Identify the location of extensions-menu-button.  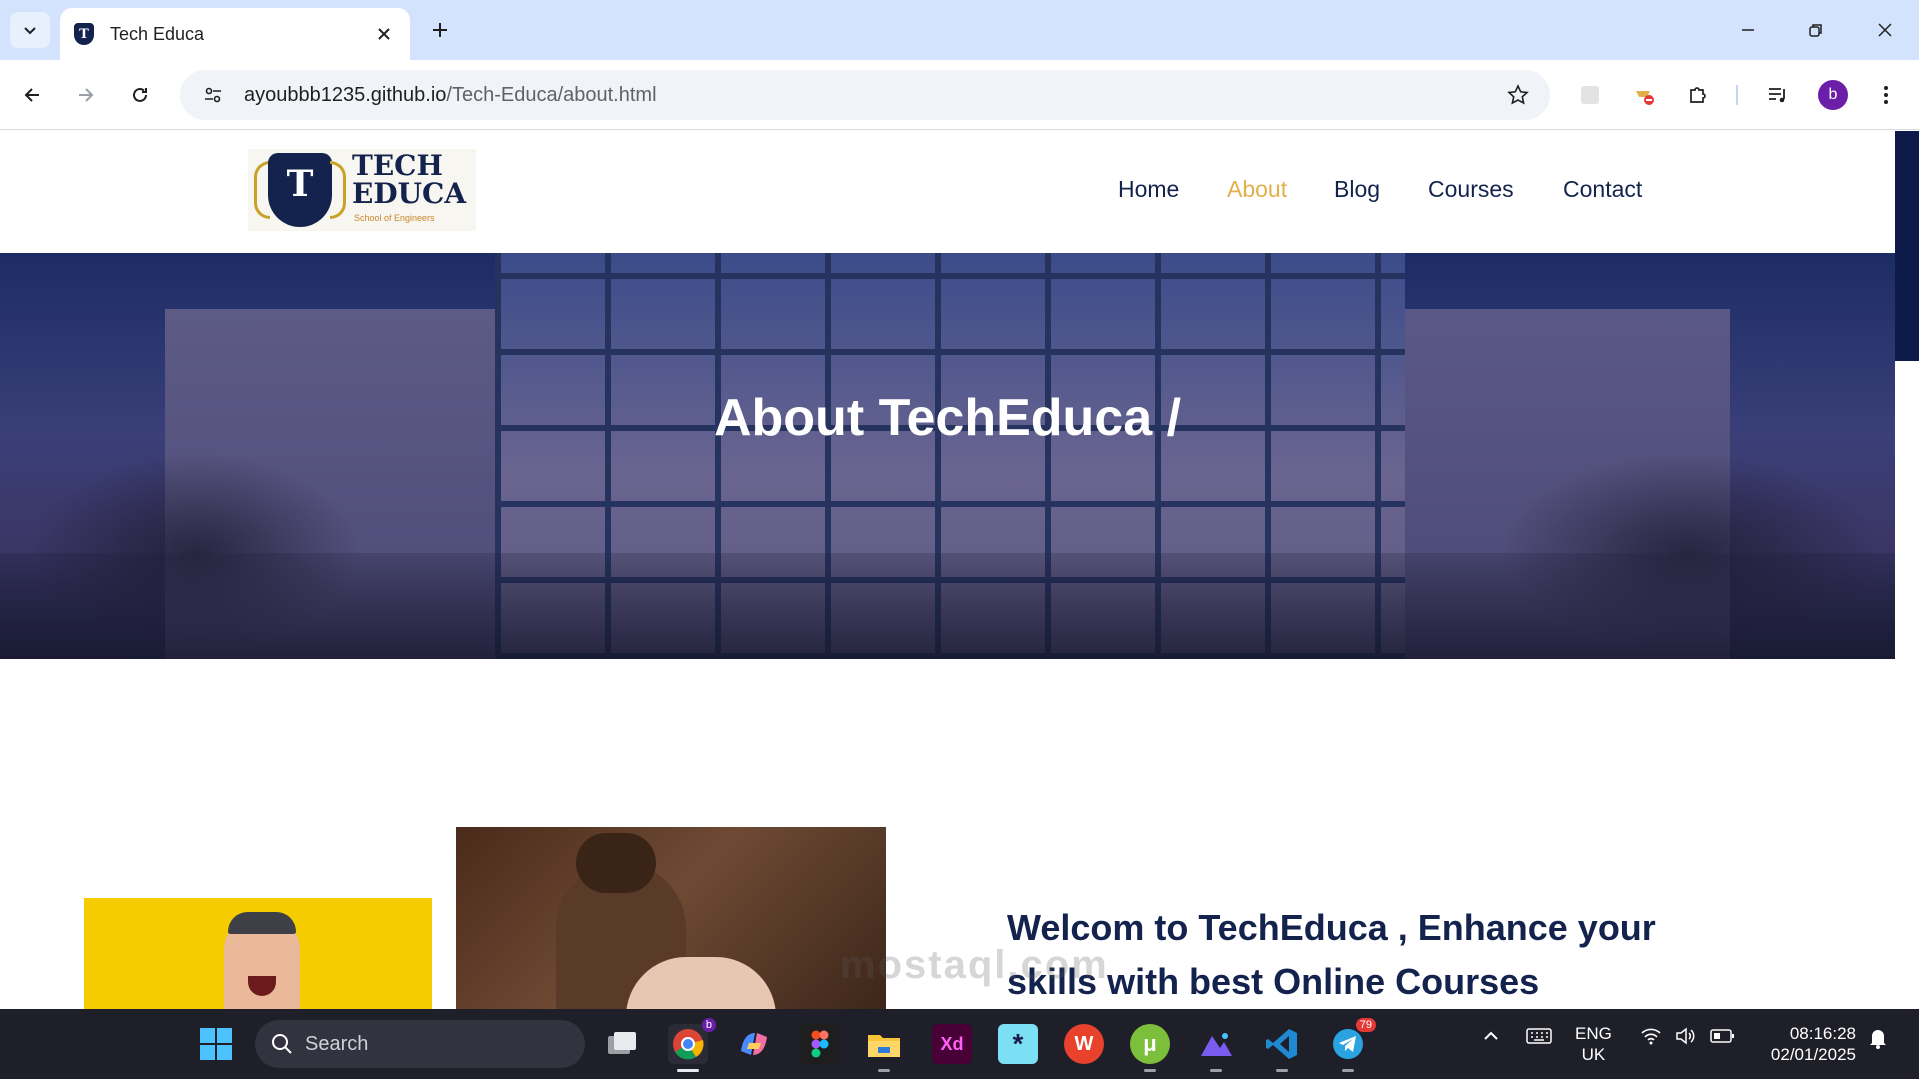
(1698, 95).